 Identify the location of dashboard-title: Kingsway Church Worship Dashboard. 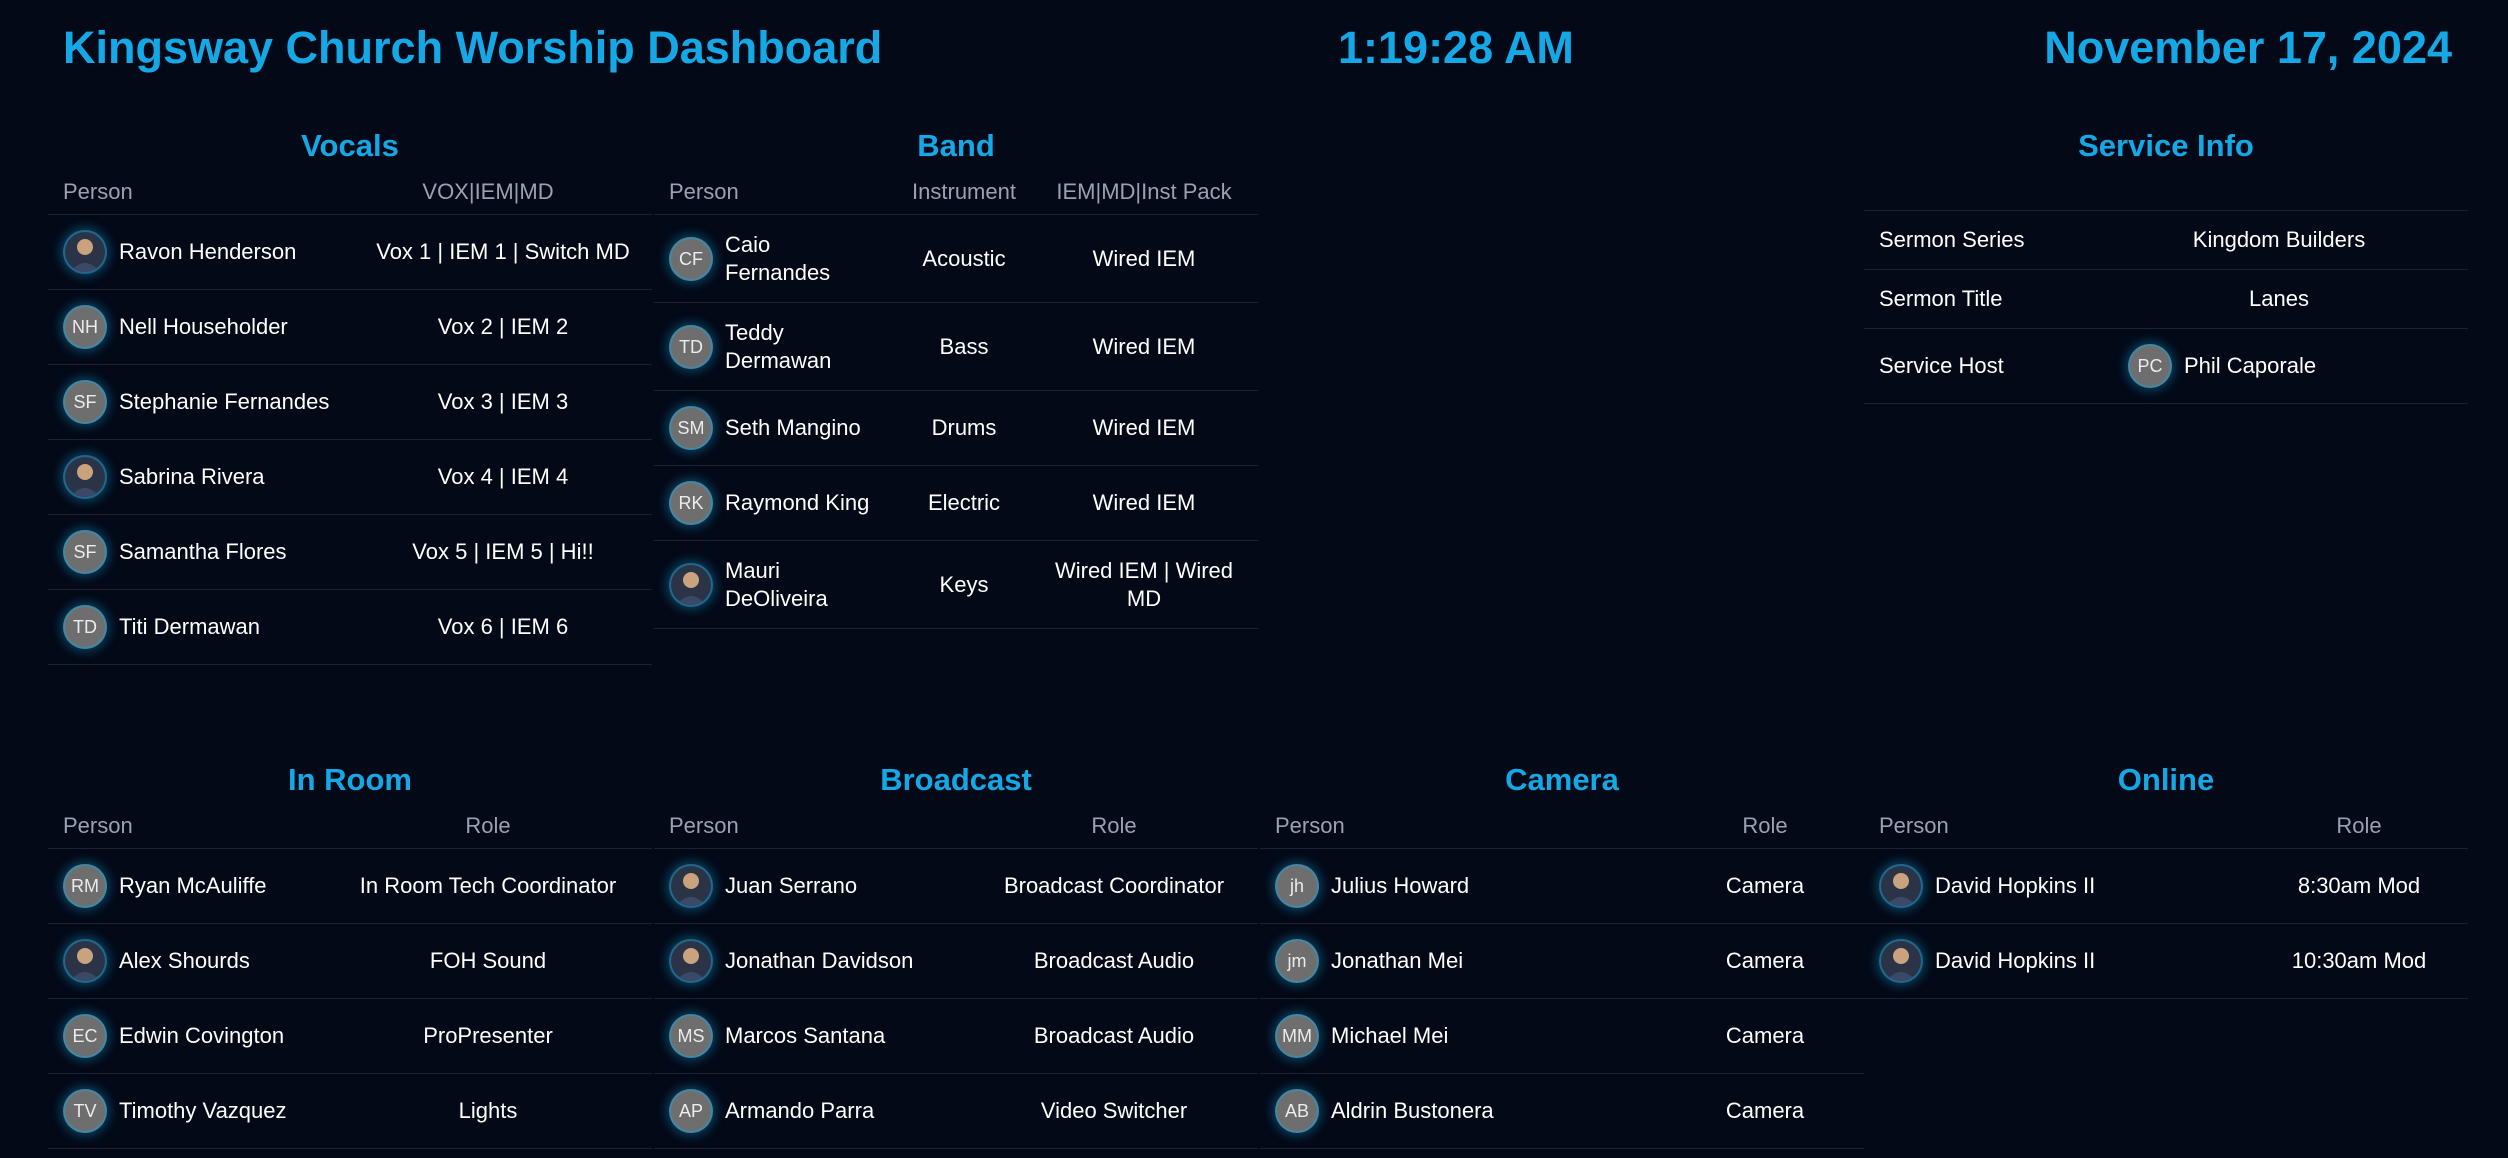
(473, 47).